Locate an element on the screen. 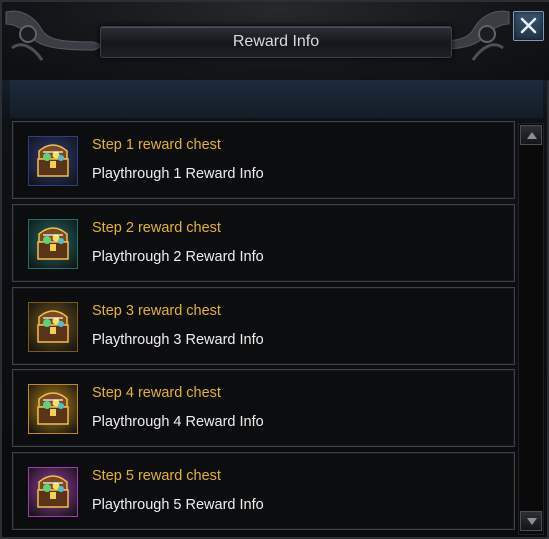 The image size is (549, 539). close-button is located at coordinates (528, 26).